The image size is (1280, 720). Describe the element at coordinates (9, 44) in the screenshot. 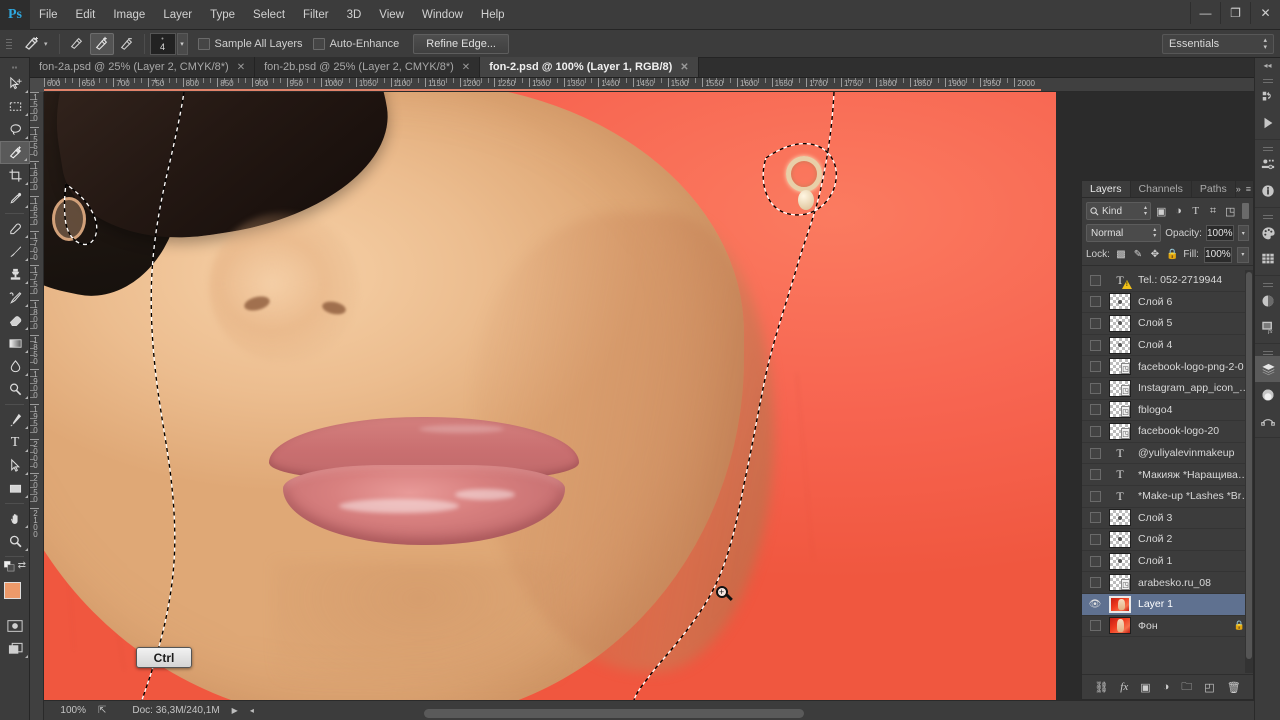

I see `options-bar-grip` at that location.